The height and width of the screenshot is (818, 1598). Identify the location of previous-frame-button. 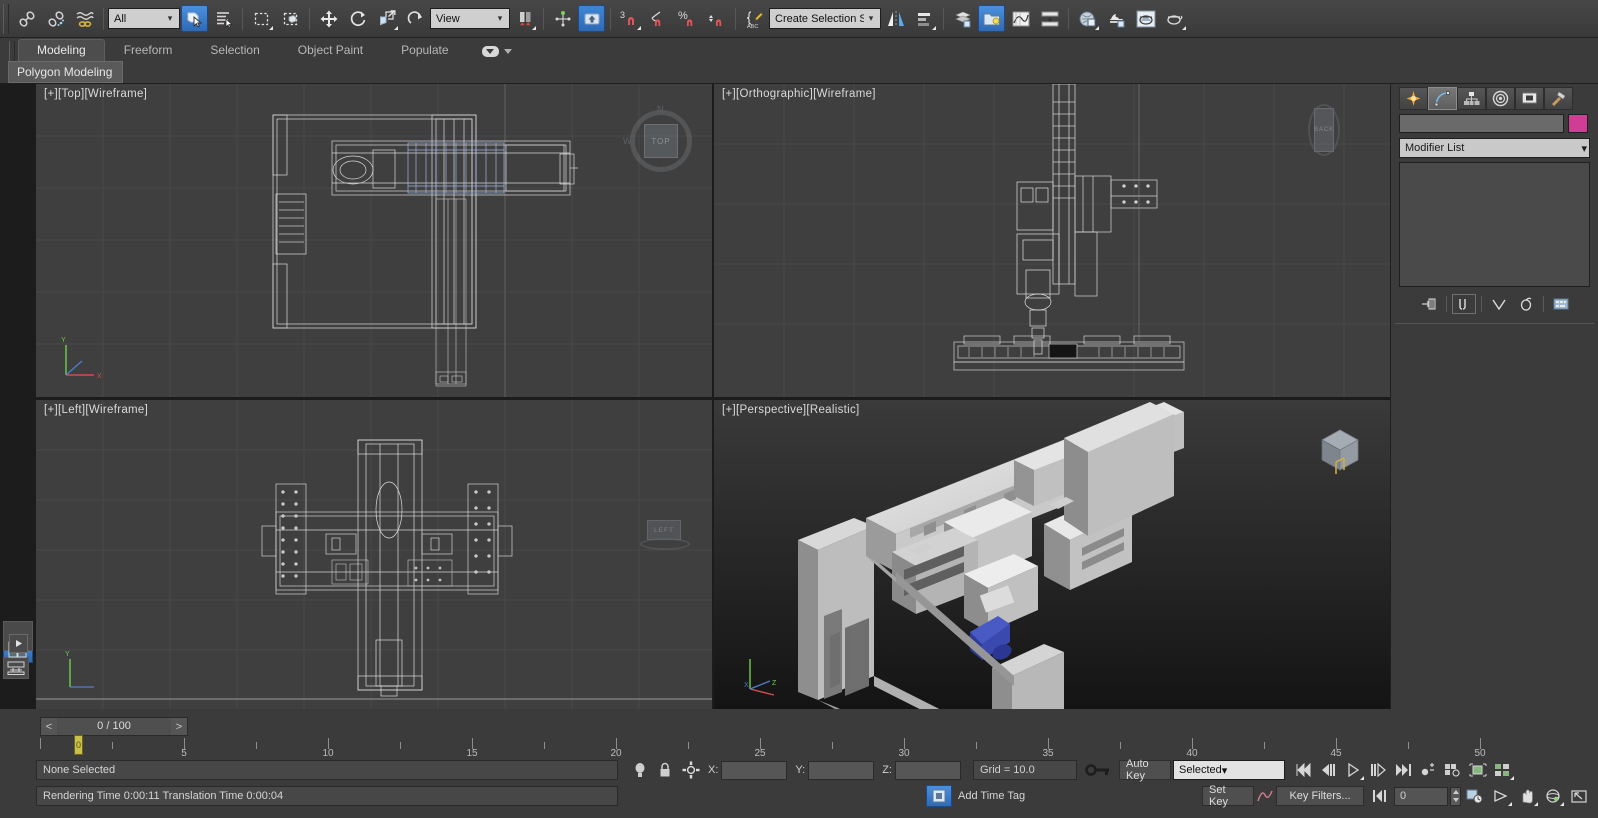
(1328, 770).